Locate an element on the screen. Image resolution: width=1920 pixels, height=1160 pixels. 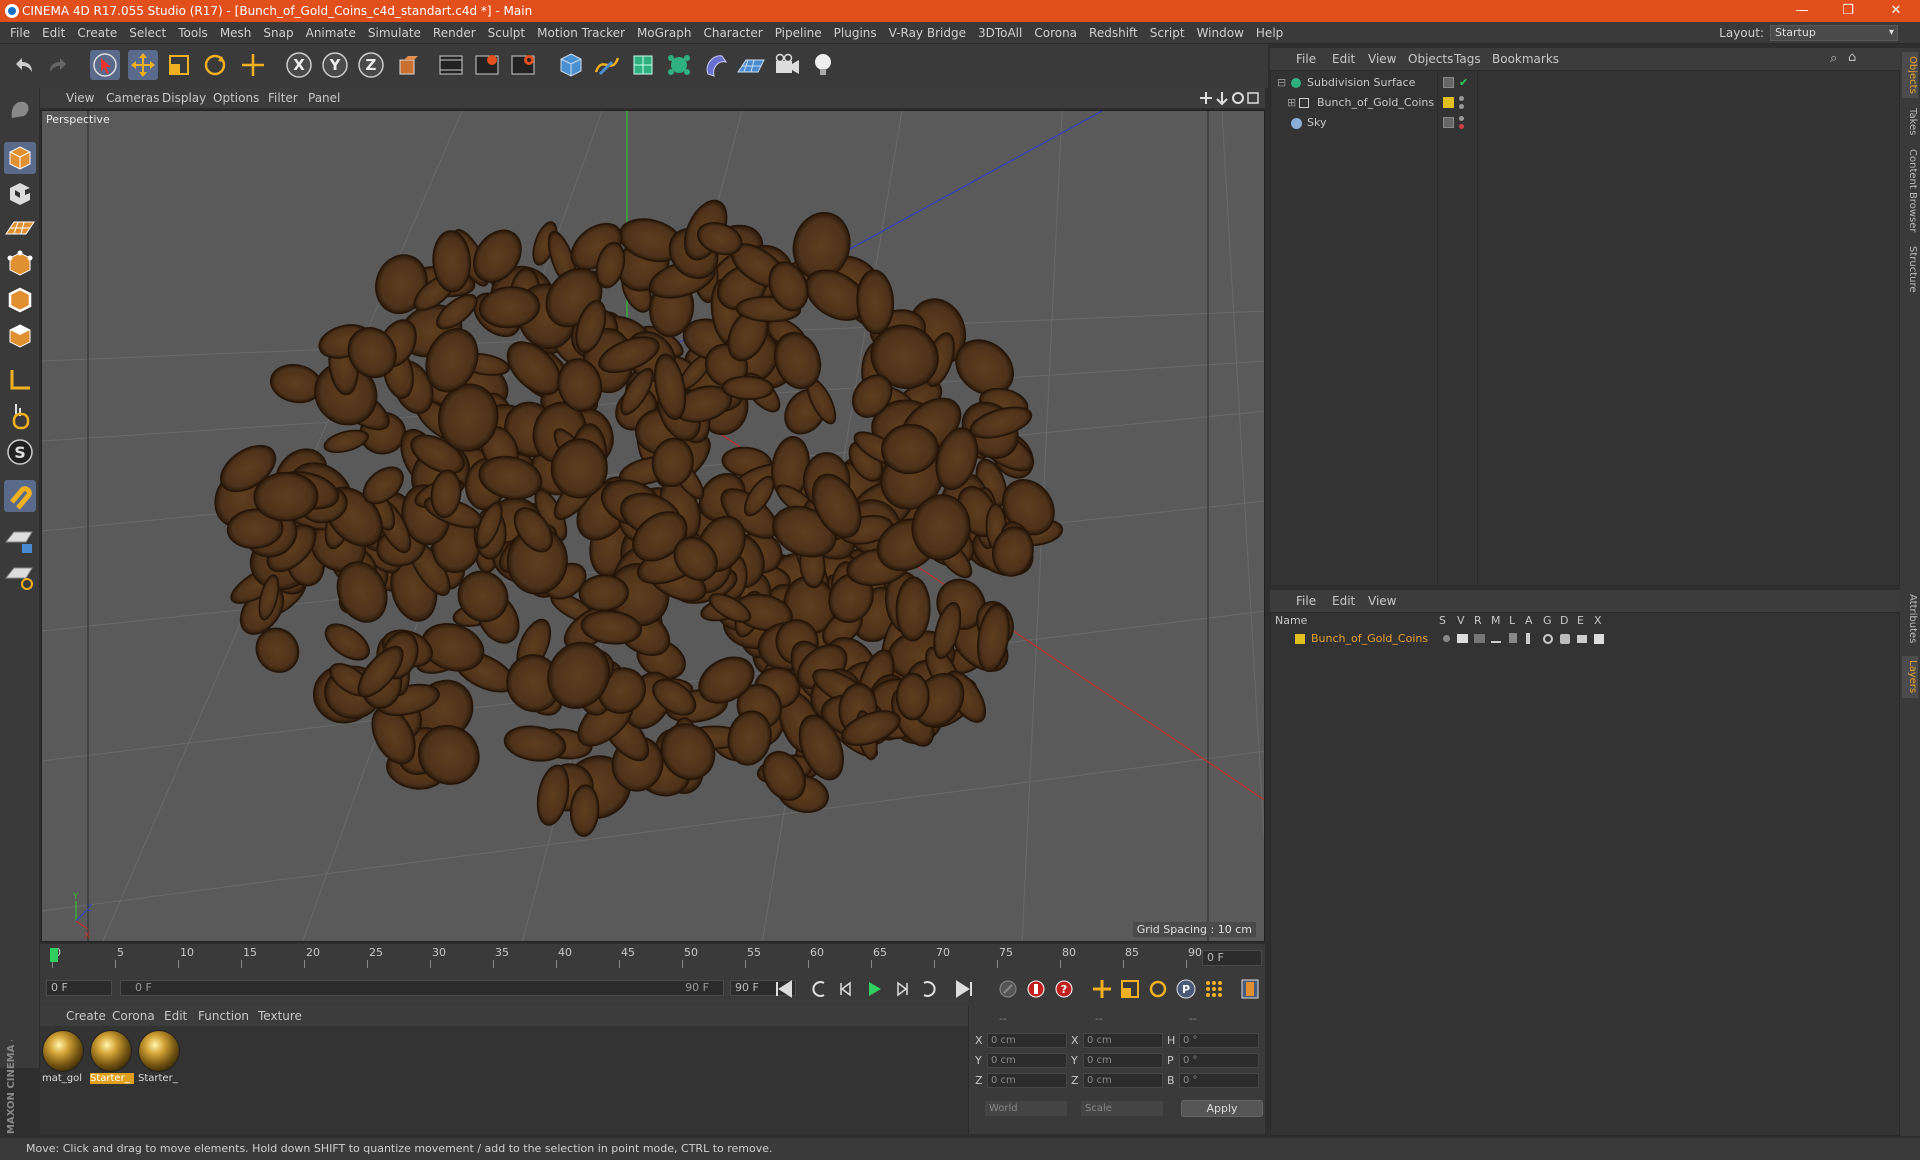
size-x-field: 0 cm is located at coordinates (1123, 1040).